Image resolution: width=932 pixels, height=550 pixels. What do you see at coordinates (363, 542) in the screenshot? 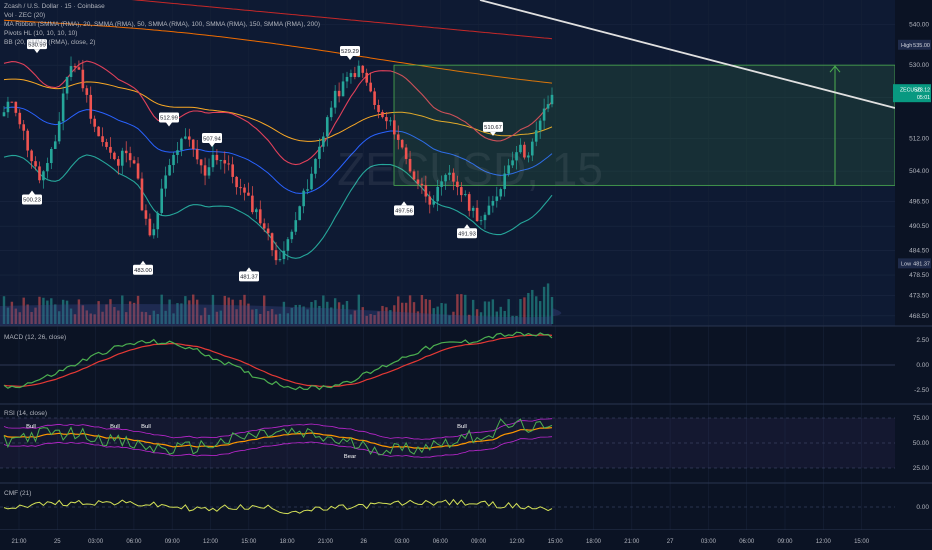
I see `time-tick-label: 26` at bounding box center [363, 542].